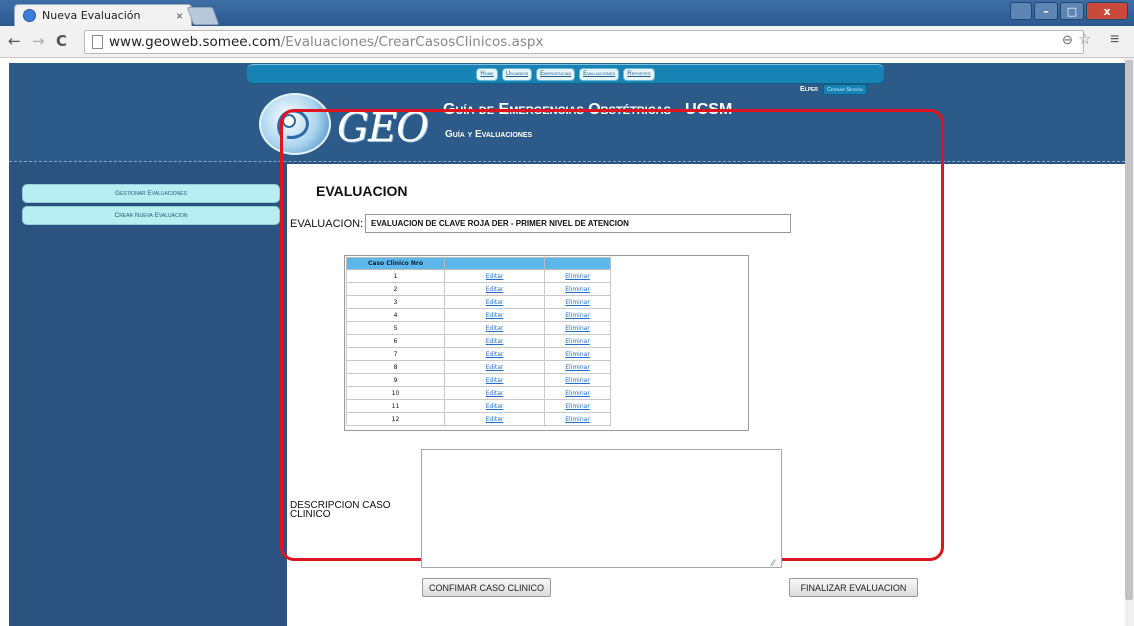 Image resolution: width=1134 pixels, height=626 pixels. I want to click on table-row: 1 Editar Eliminar, so click(478, 276).